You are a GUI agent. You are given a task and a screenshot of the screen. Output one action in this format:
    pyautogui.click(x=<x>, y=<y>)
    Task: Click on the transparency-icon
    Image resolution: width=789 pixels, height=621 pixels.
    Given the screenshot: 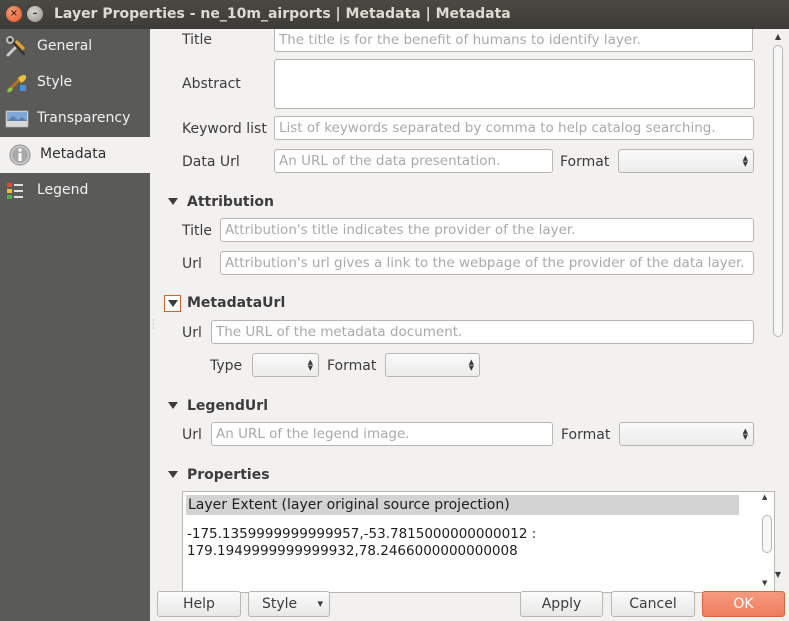 What is the action you would take?
    pyautogui.click(x=17, y=119)
    